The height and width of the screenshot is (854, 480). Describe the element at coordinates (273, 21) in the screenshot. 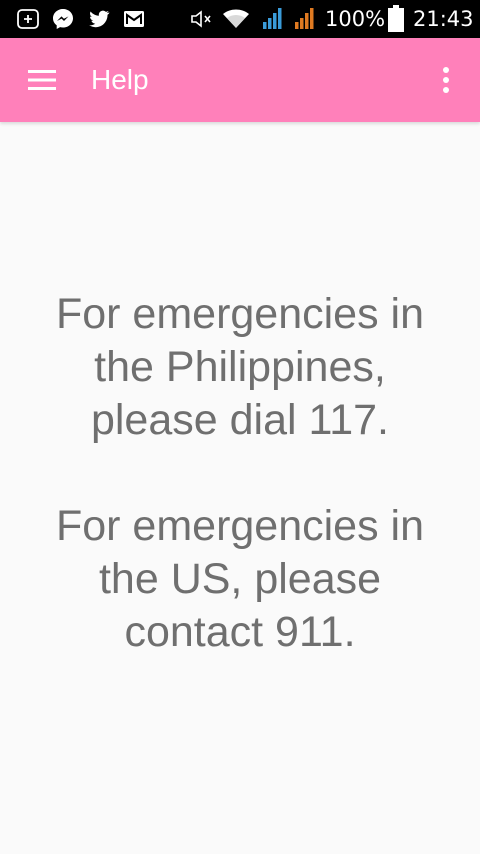

I see `signal-sim1-icon` at that location.